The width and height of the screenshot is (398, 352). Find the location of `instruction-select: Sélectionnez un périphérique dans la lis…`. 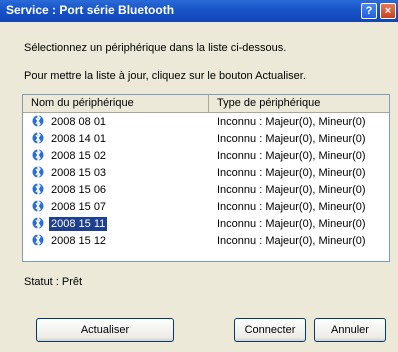

instruction-select: Sélectionnez un périphérique dans la lis… is located at coordinates (155, 48).